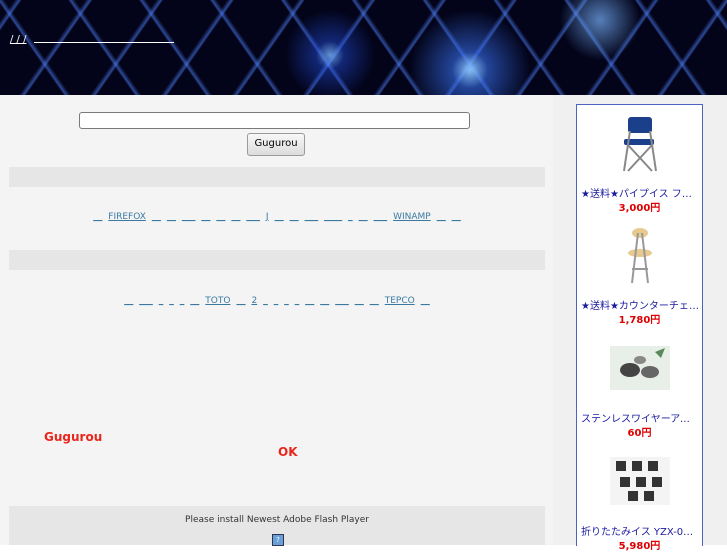  What do you see at coordinates (412, 217) in the screenshot?
I see `nav-link: WINAMP` at bounding box center [412, 217].